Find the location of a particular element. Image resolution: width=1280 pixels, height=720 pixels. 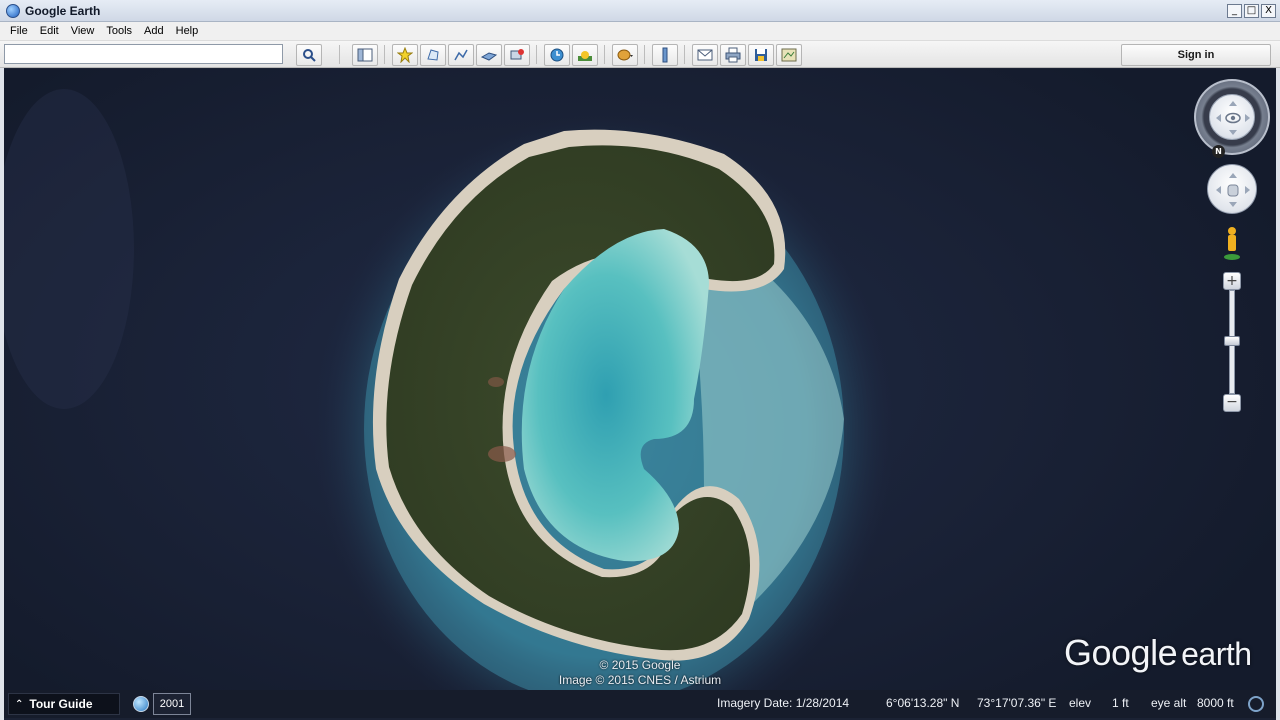

menu-help: Help is located at coordinates (187, 31).